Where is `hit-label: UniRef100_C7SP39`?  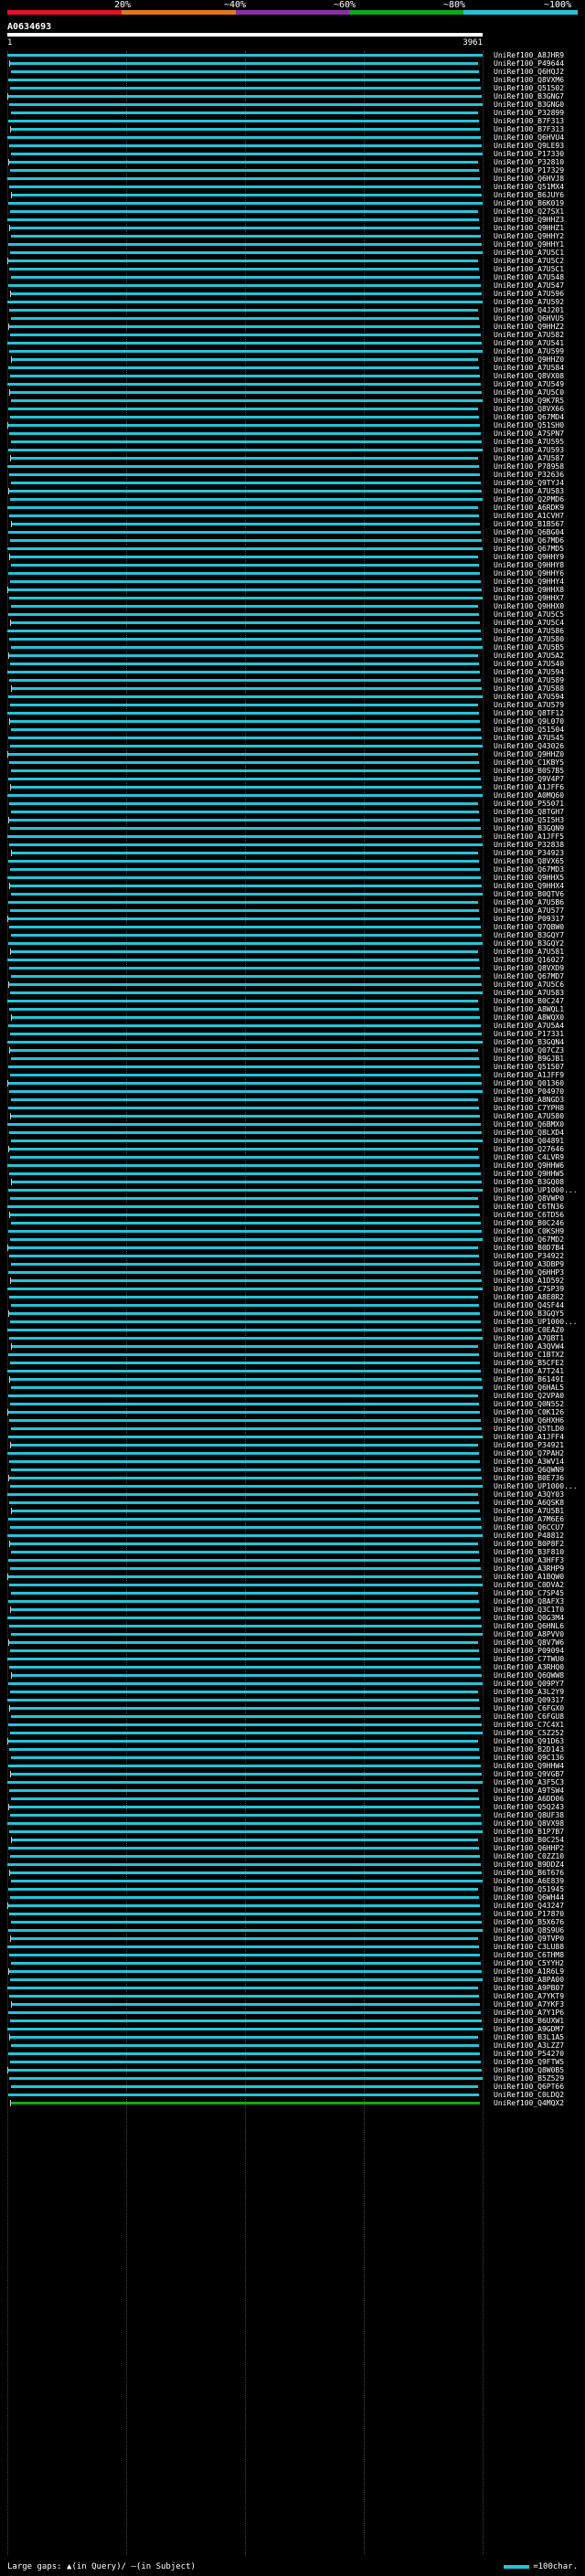 hit-label: UniRef100_C7SP39 is located at coordinates (529, 1289).